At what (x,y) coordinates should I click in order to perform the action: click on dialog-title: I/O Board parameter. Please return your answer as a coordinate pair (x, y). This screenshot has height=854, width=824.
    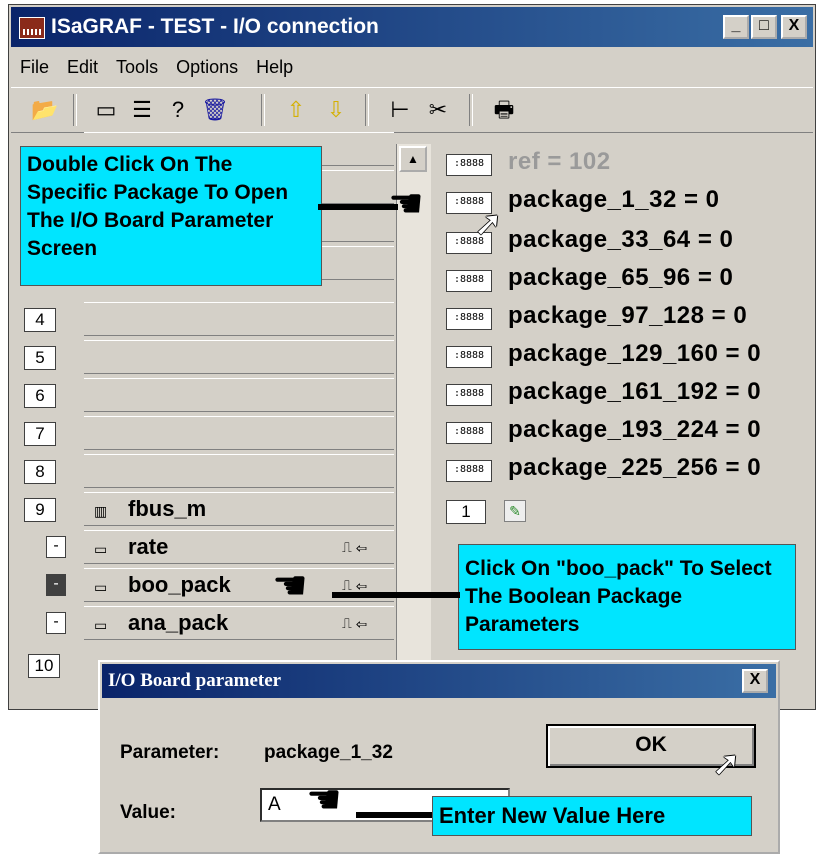
    Looking at the image, I should click on (195, 680).